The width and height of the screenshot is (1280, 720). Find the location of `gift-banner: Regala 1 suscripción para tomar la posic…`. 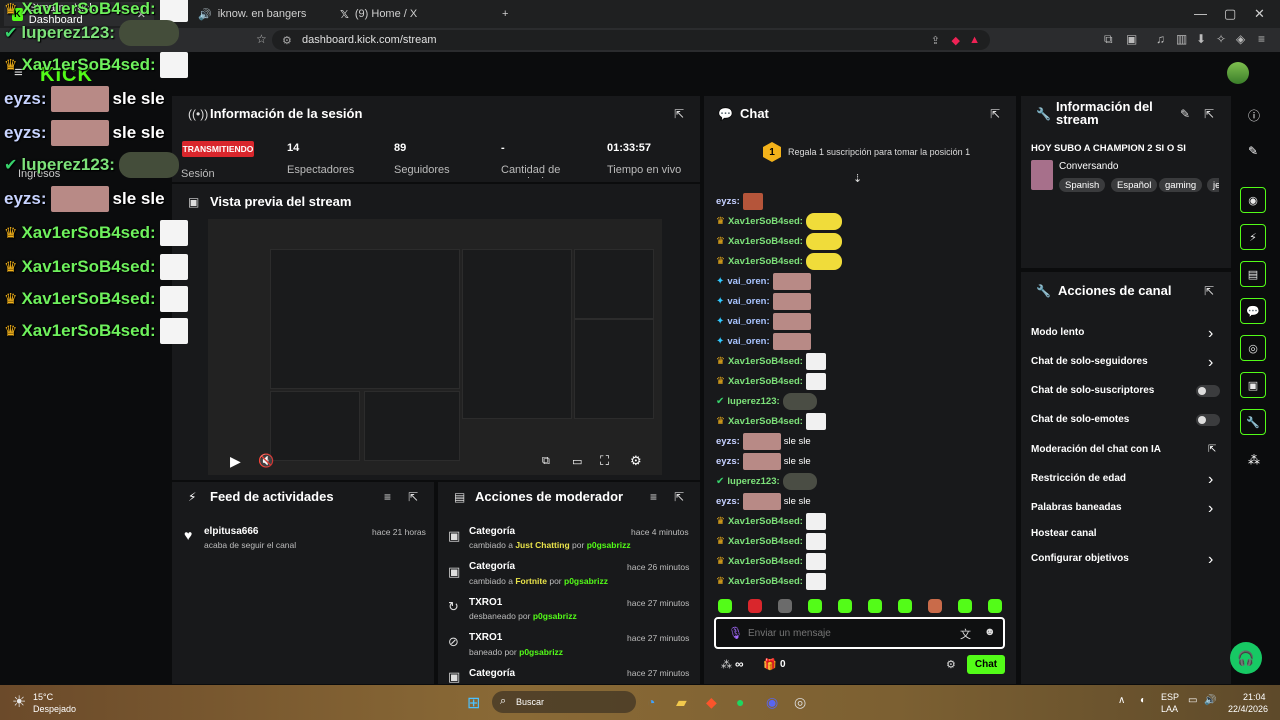

gift-banner: Regala 1 suscripción para tomar la posic… is located at coordinates (879, 152).